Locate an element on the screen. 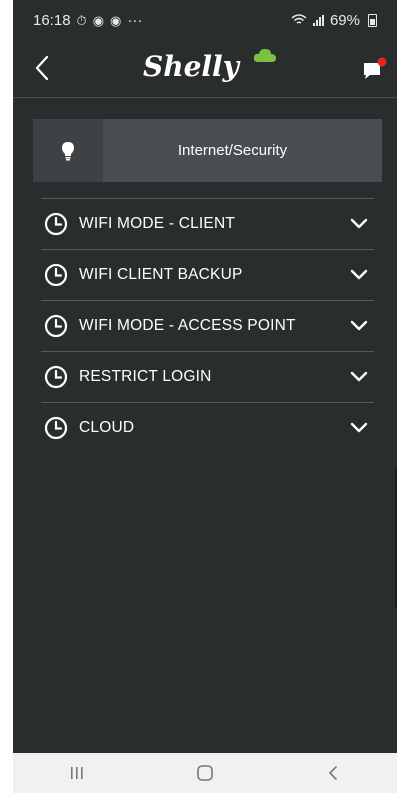  recents-icon is located at coordinates (77, 773).